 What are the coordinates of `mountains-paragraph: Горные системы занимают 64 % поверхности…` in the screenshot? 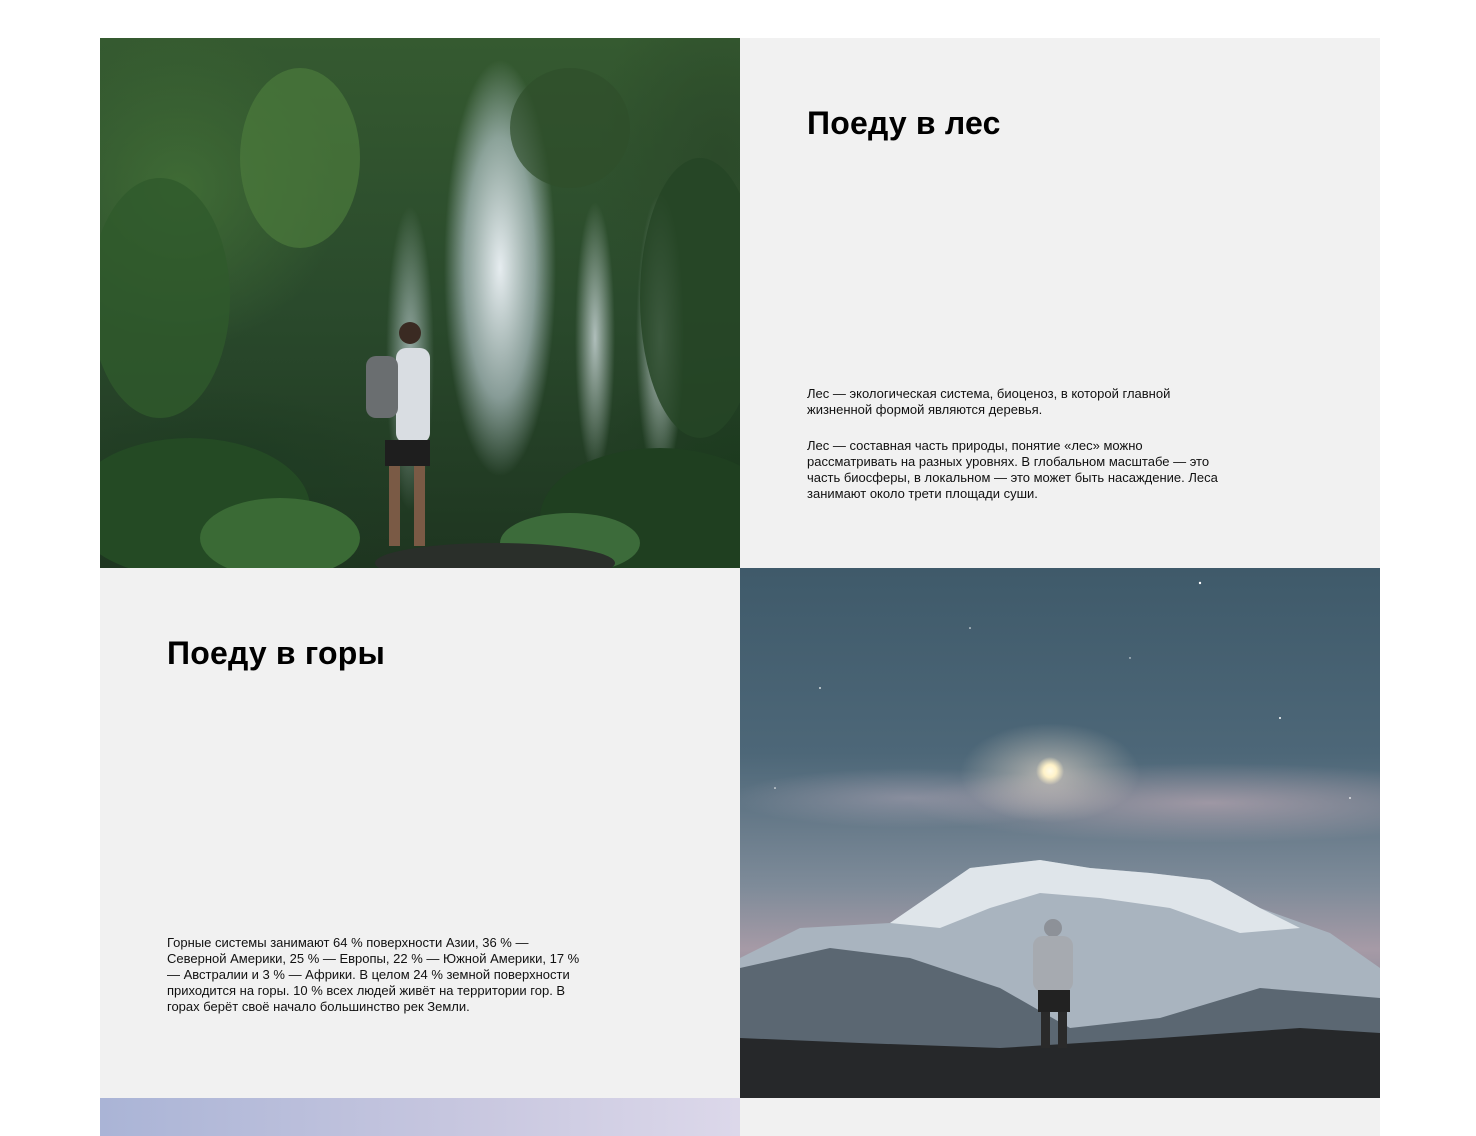 It's located at (373, 974).